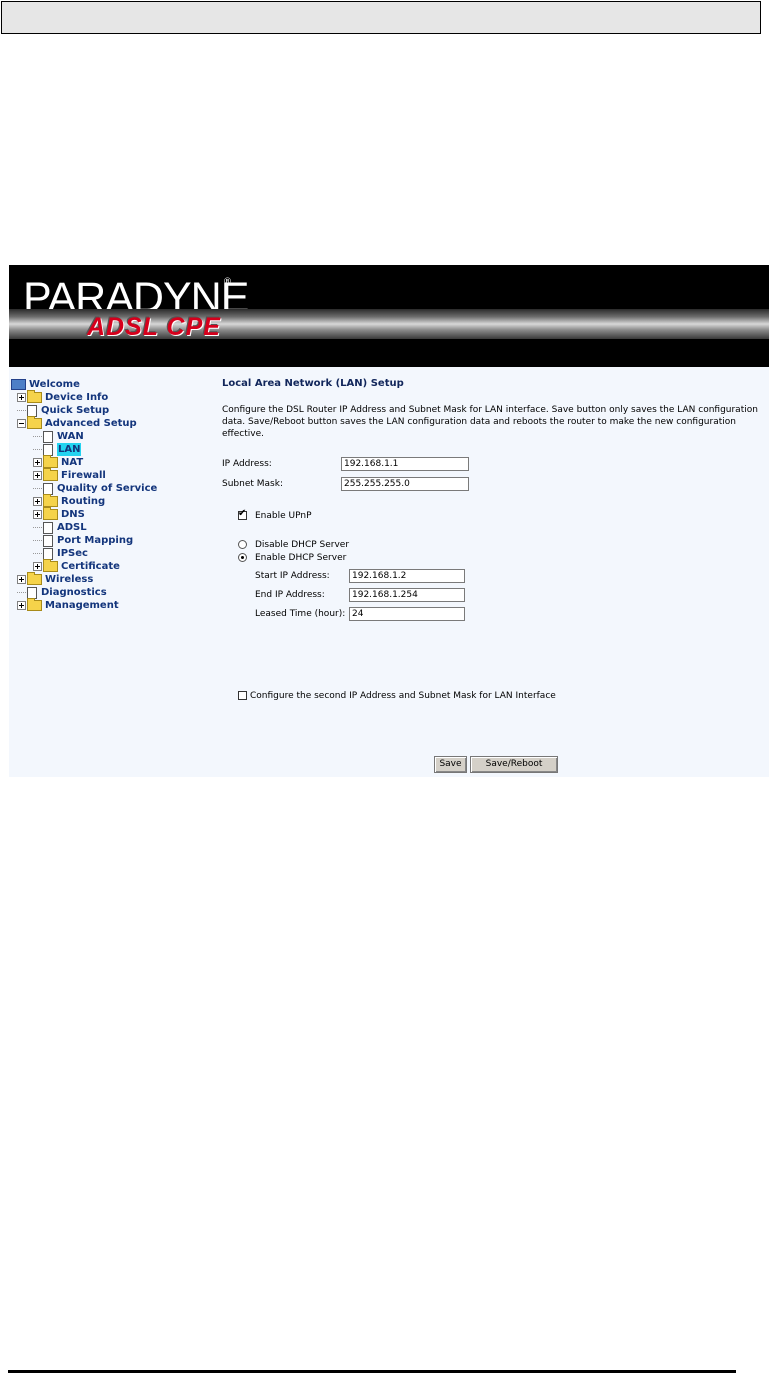  What do you see at coordinates (18, 384) in the screenshot?
I see `computer-icon` at bounding box center [18, 384].